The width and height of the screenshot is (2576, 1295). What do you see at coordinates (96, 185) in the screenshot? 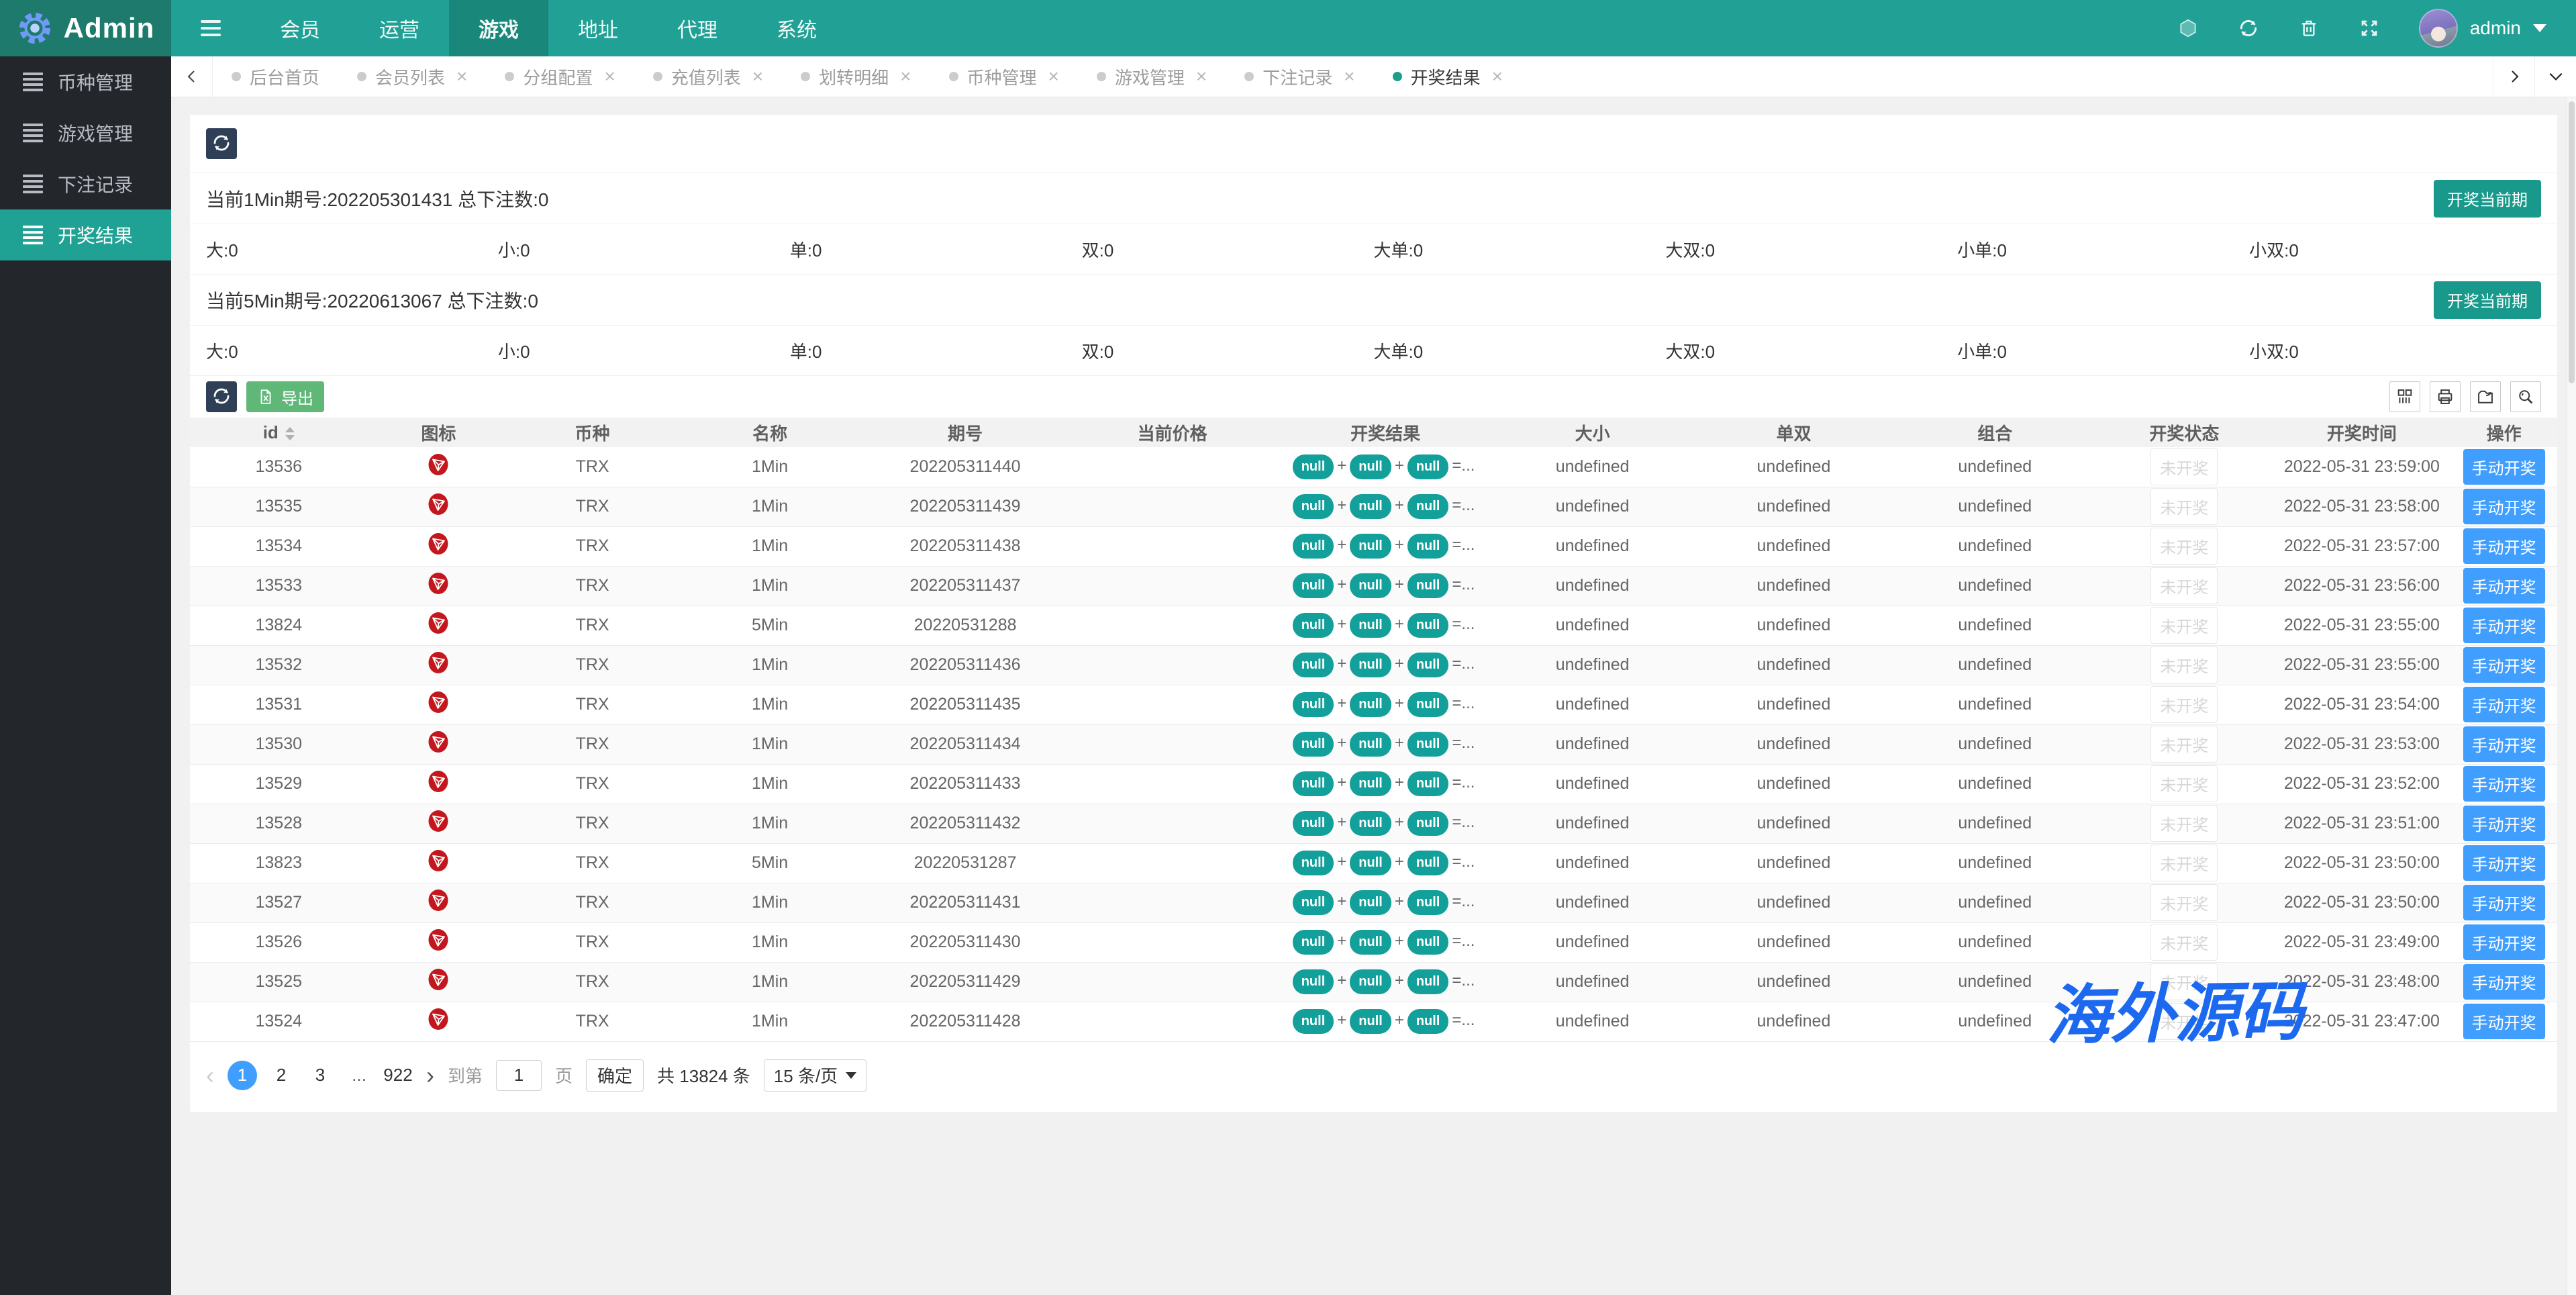
I see `sidebar-item-label: 下注记录` at bounding box center [96, 185].